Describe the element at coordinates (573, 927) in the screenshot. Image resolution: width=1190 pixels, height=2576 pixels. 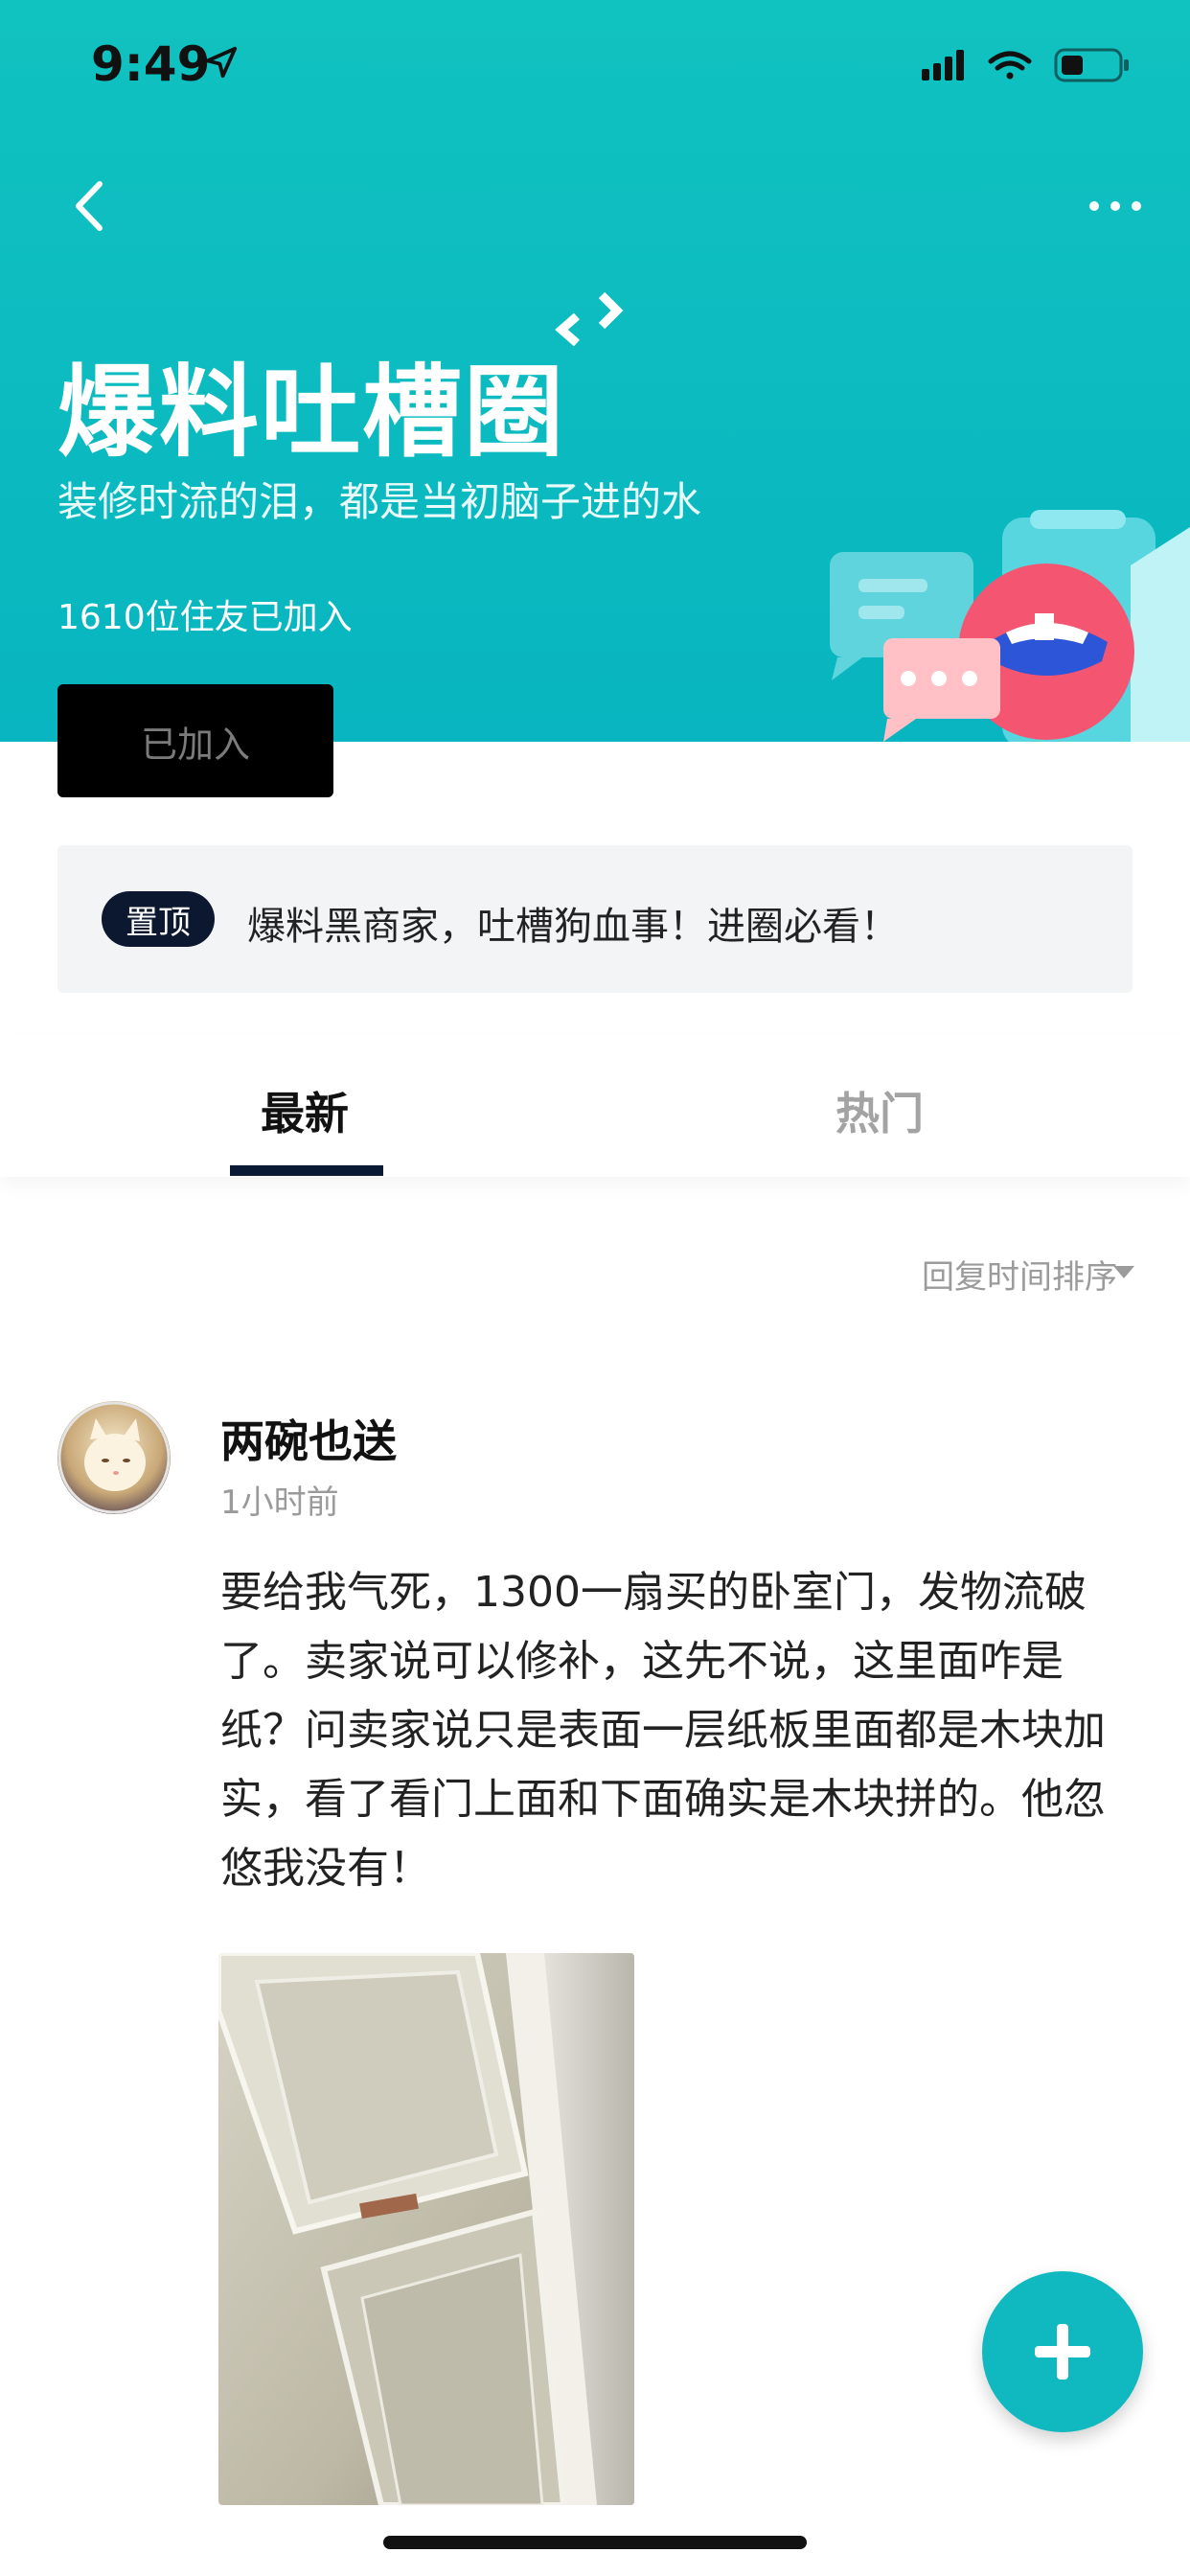
I see `pinned-text: 爆料黑商家，吐槽狗血事！进圈必看！` at that location.